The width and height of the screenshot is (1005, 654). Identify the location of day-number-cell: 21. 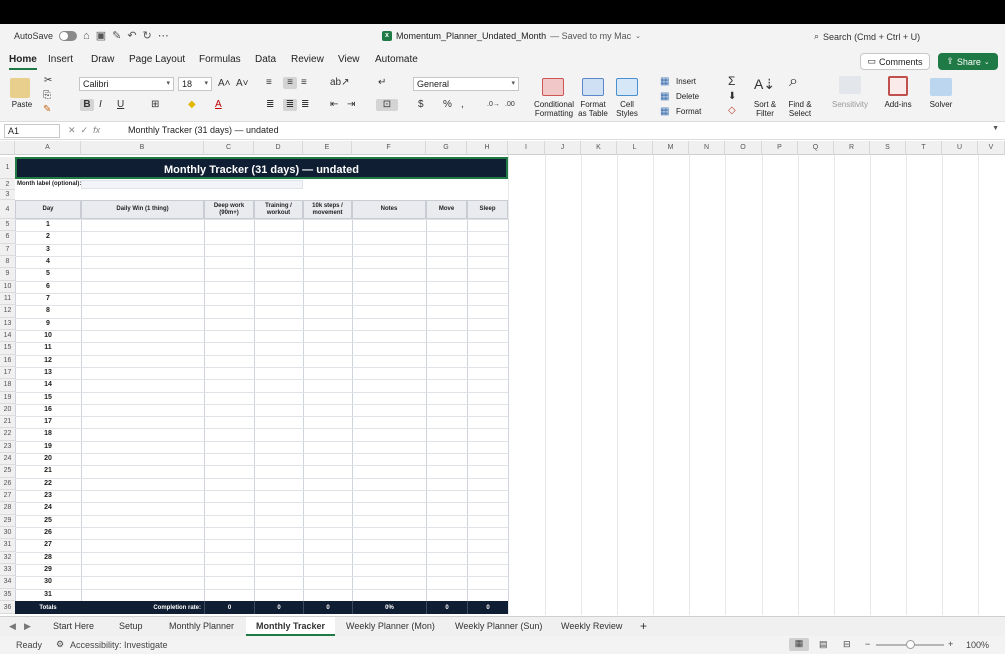
(48, 471).